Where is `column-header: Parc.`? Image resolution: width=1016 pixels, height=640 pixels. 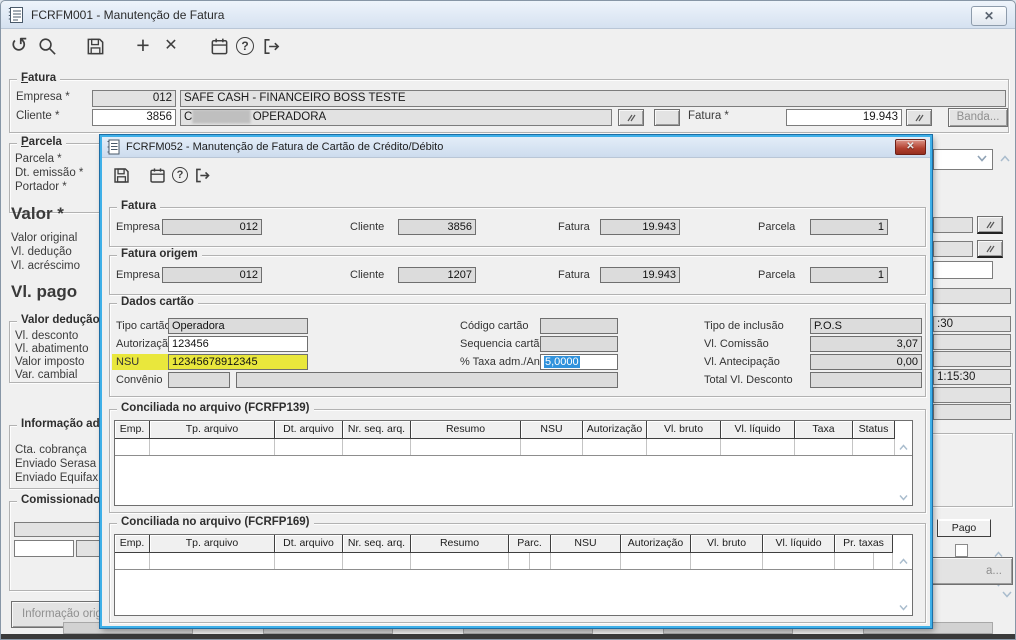 column-header: Parc. is located at coordinates (530, 544).